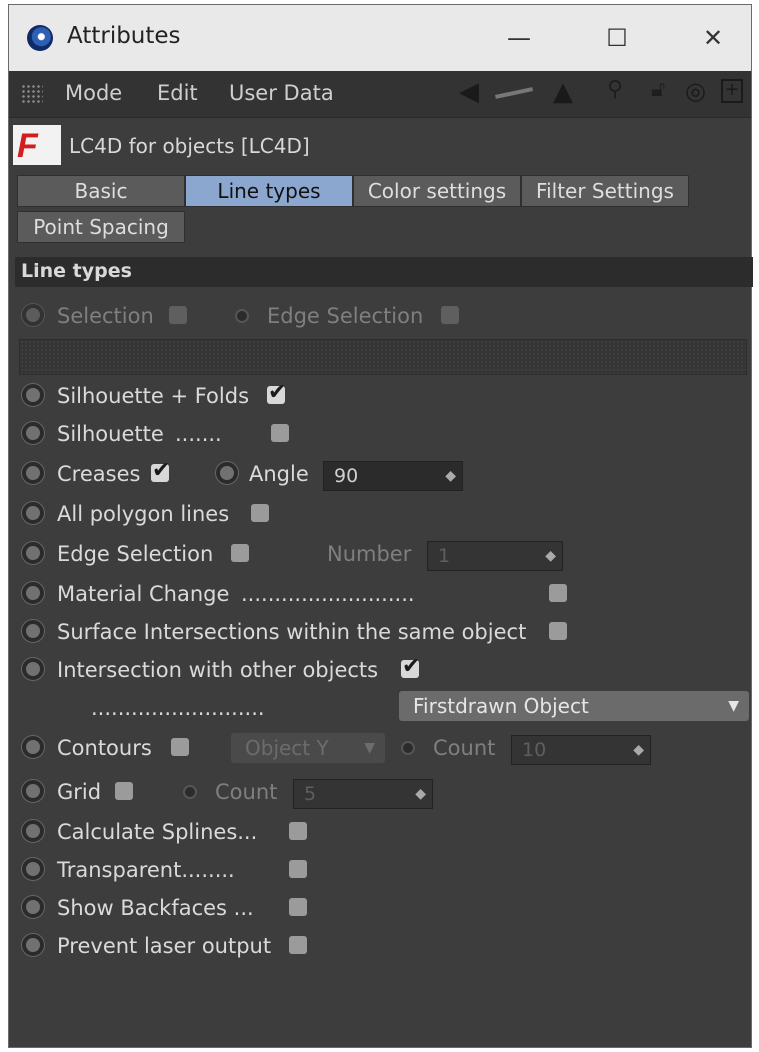 The width and height of the screenshot is (759, 1052). I want to click on edge-selection-top-label: Edge Selection, so click(345, 316).